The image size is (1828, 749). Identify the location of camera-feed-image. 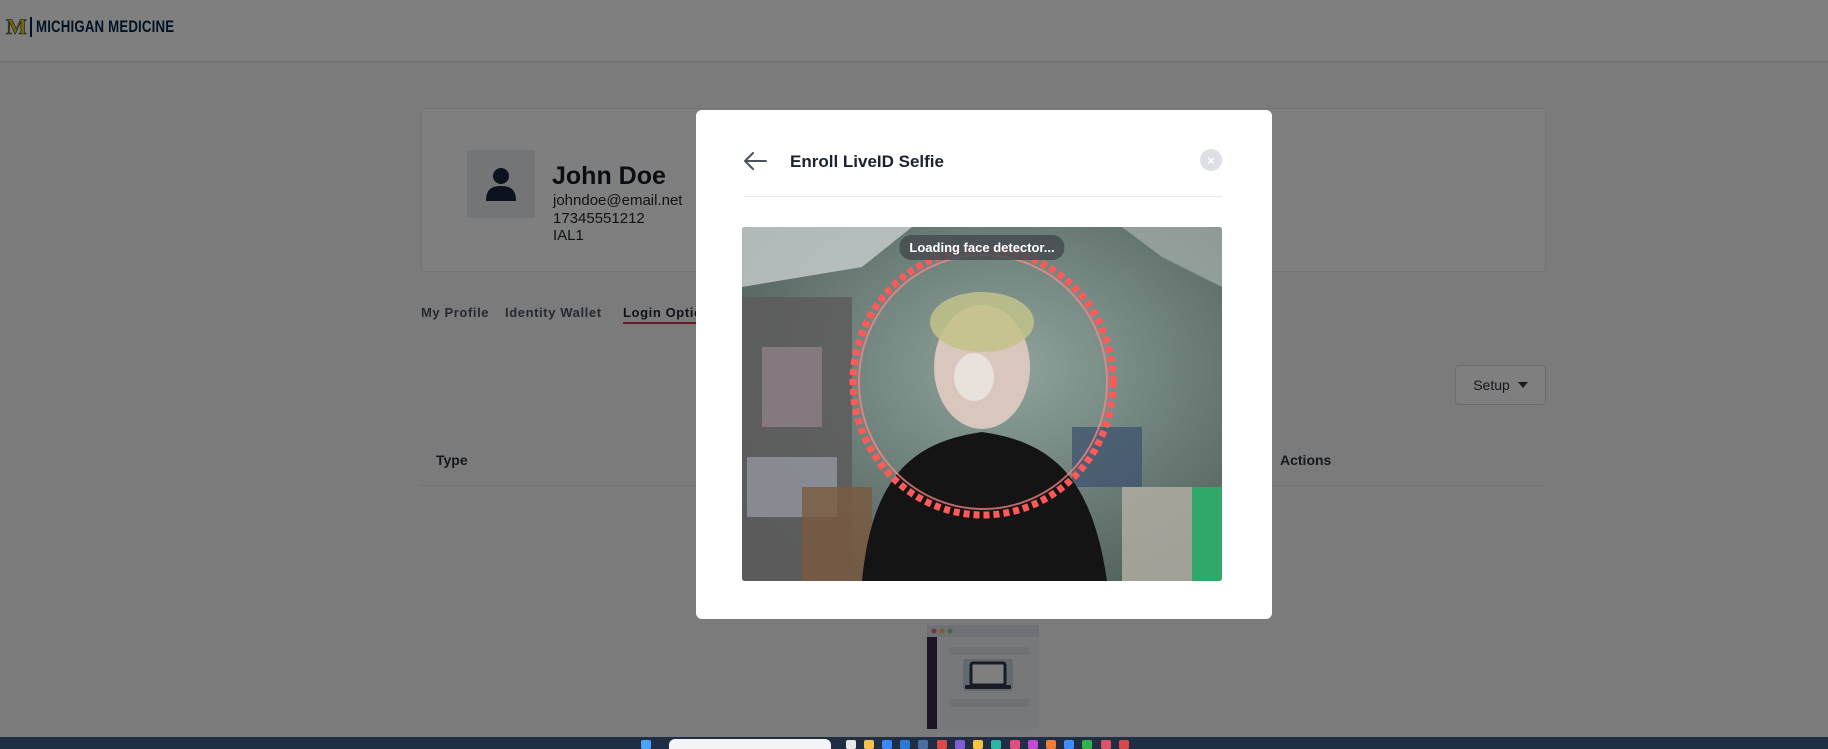
(982, 404).